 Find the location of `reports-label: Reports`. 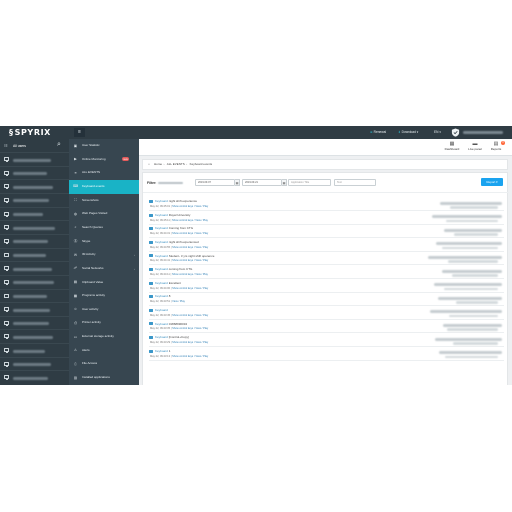

reports-label: Reports is located at coordinates (496, 149).